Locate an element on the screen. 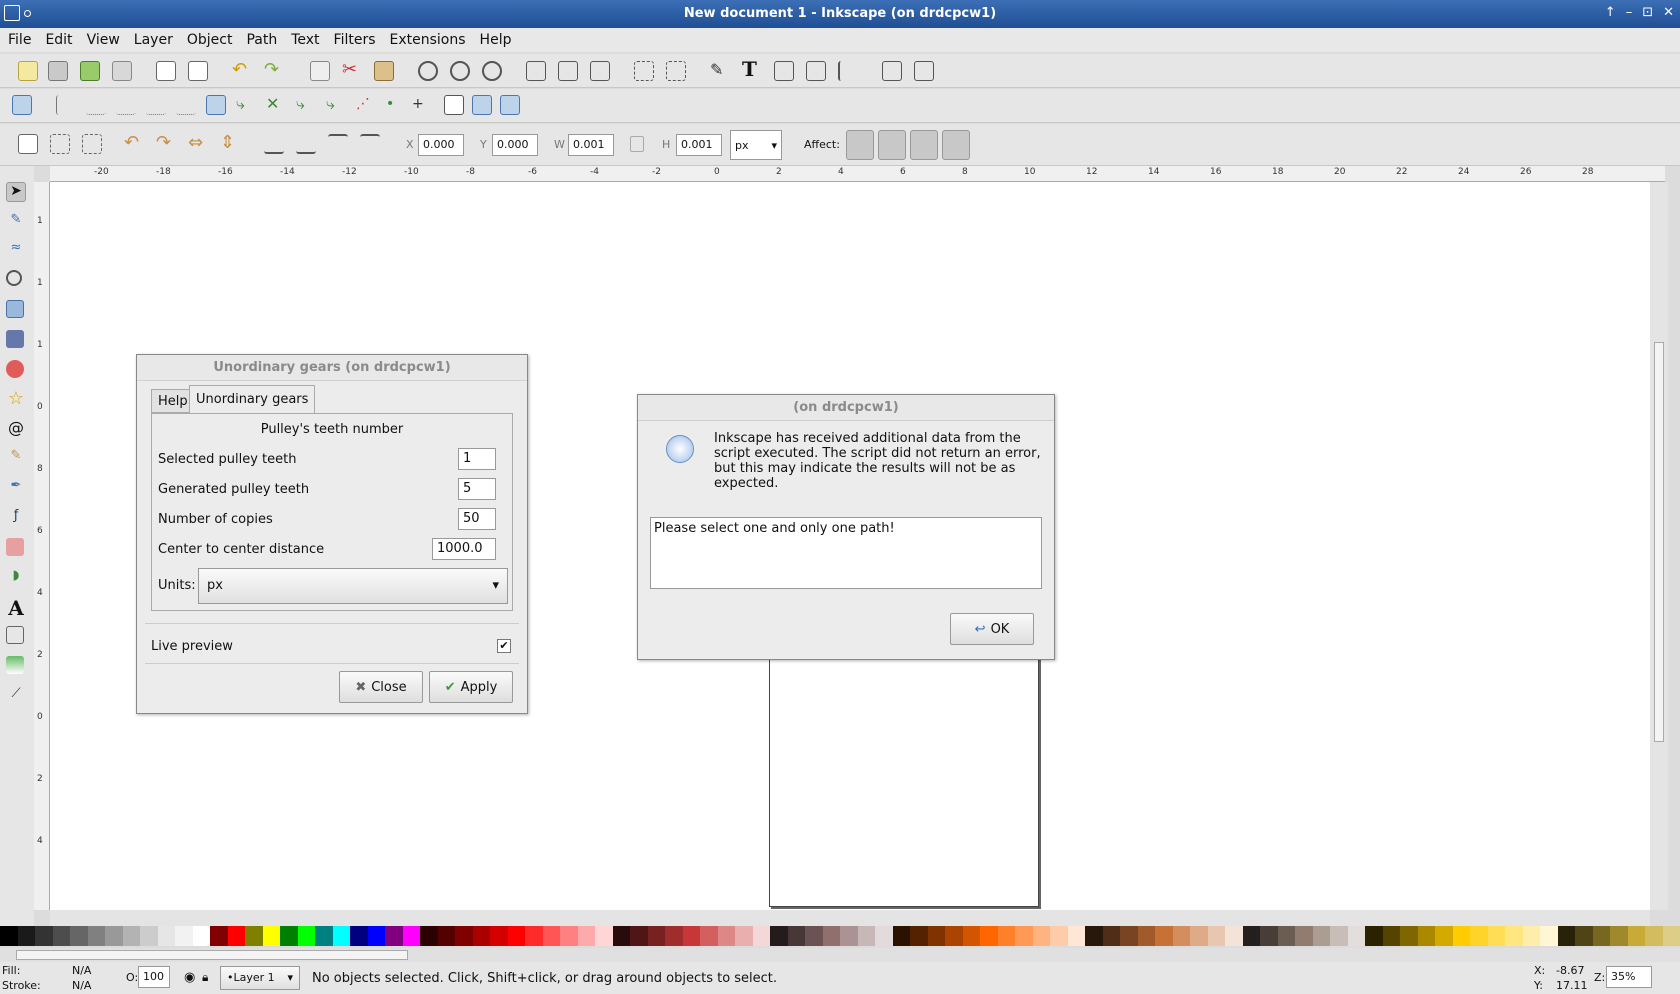 The image size is (1680, 994). open-icon is located at coordinates (58, 71).